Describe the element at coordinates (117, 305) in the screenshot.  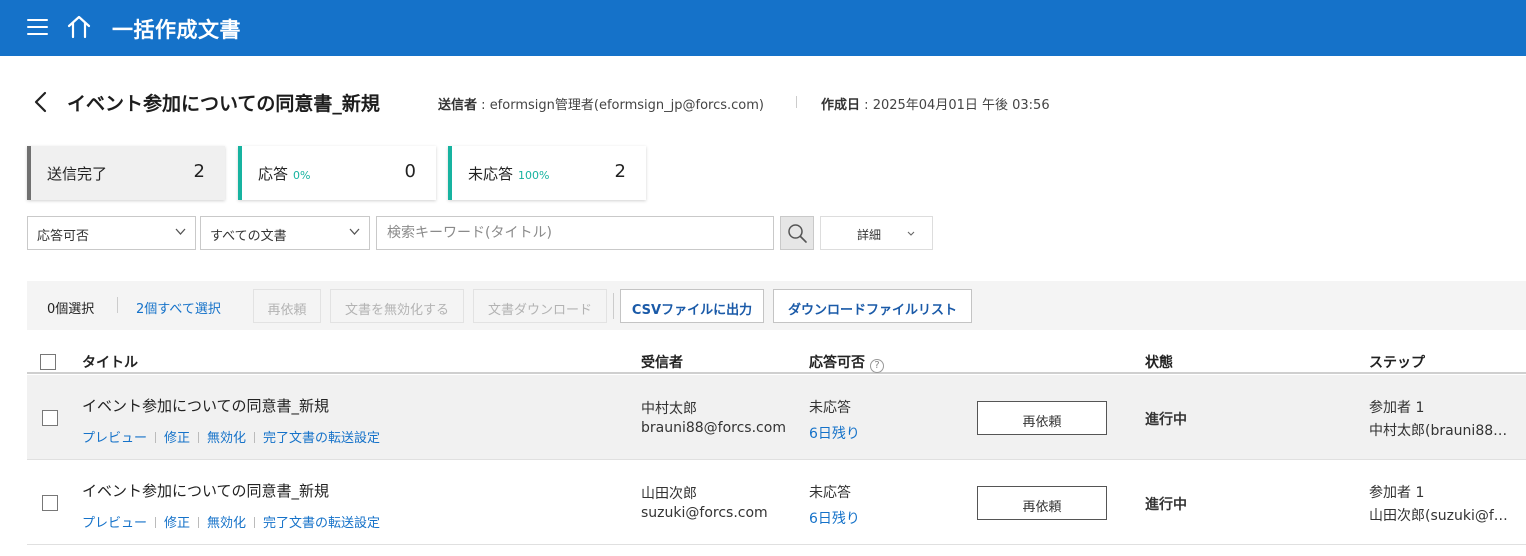
I see `toolbar-divider` at that location.